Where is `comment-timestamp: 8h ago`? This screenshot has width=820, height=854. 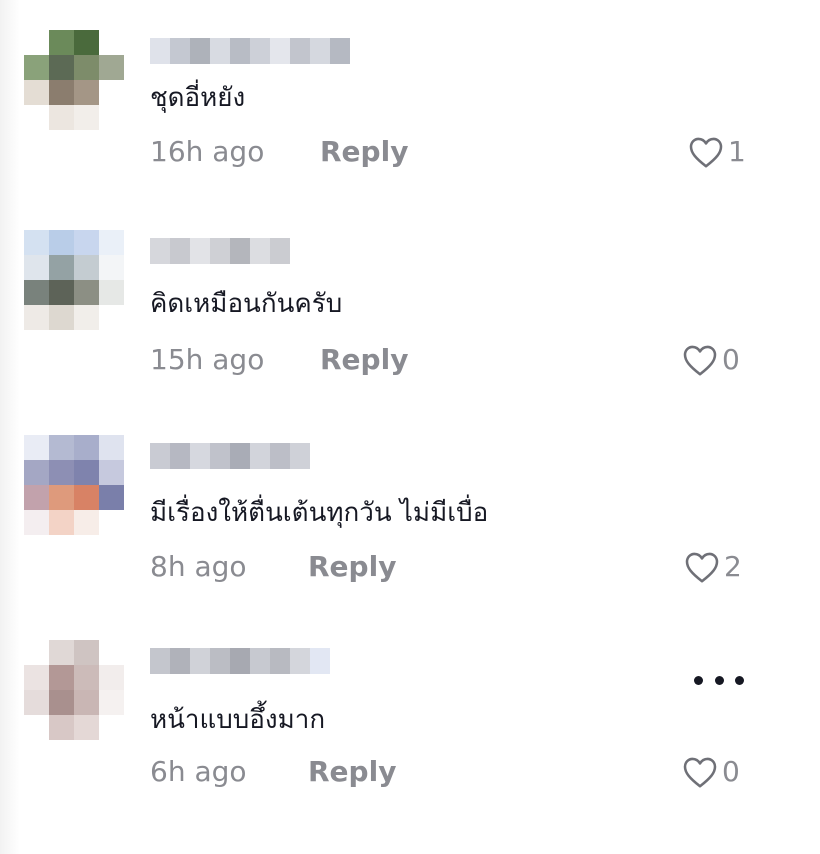
comment-timestamp: 8h ago is located at coordinates (198, 566).